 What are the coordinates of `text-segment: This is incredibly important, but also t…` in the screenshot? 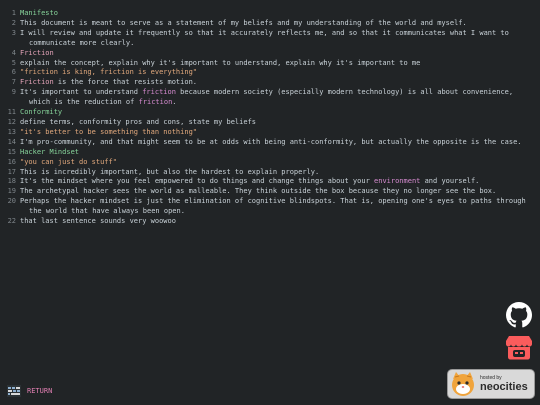 It's located at (170, 171).